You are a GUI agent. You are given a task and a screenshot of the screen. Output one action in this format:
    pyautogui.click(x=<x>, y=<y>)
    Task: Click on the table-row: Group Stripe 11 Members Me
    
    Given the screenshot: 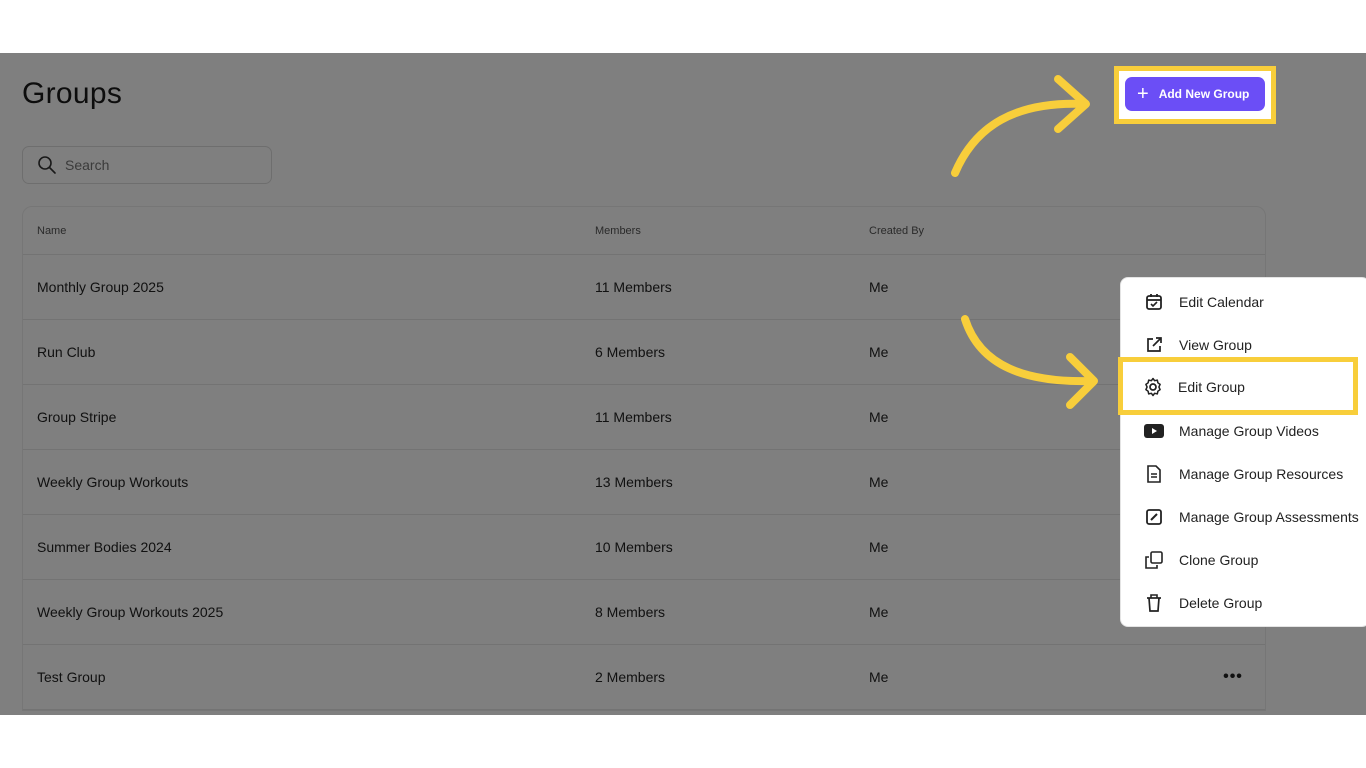 What is the action you would take?
    pyautogui.click(x=644, y=417)
    